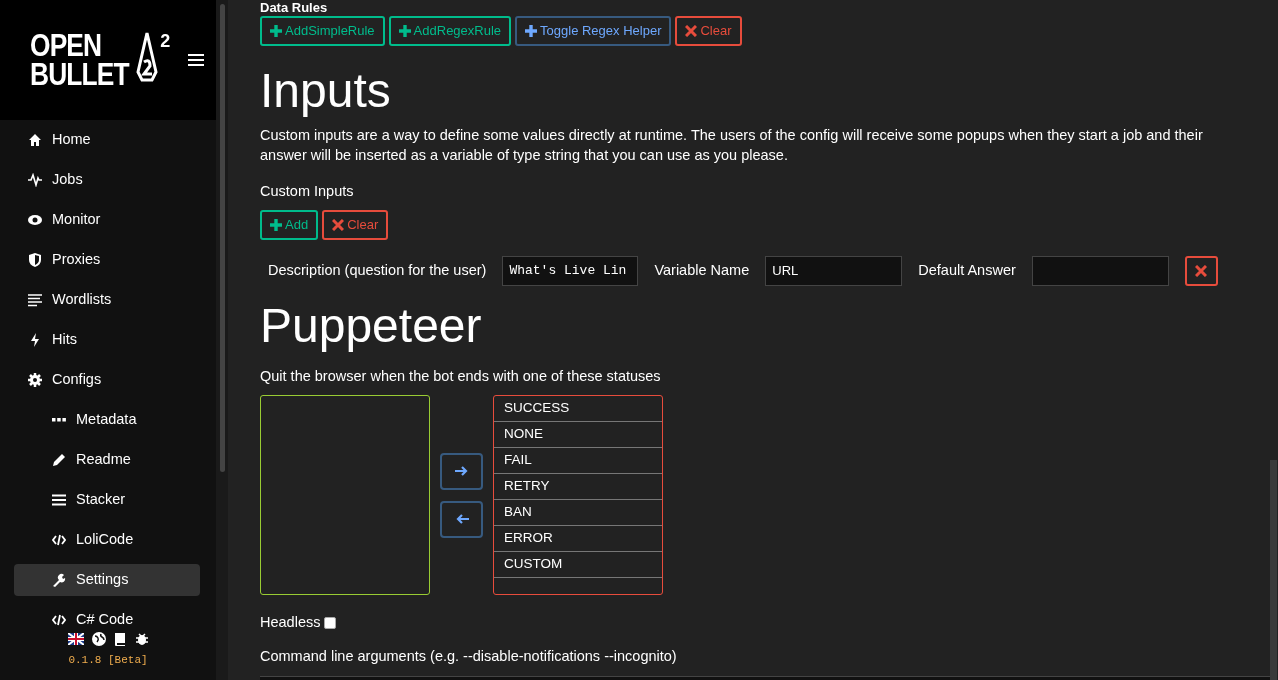  What do you see at coordinates (593, 31) in the screenshot?
I see `toggle-button: Toggle Regex Helper` at bounding box center [593, 31].